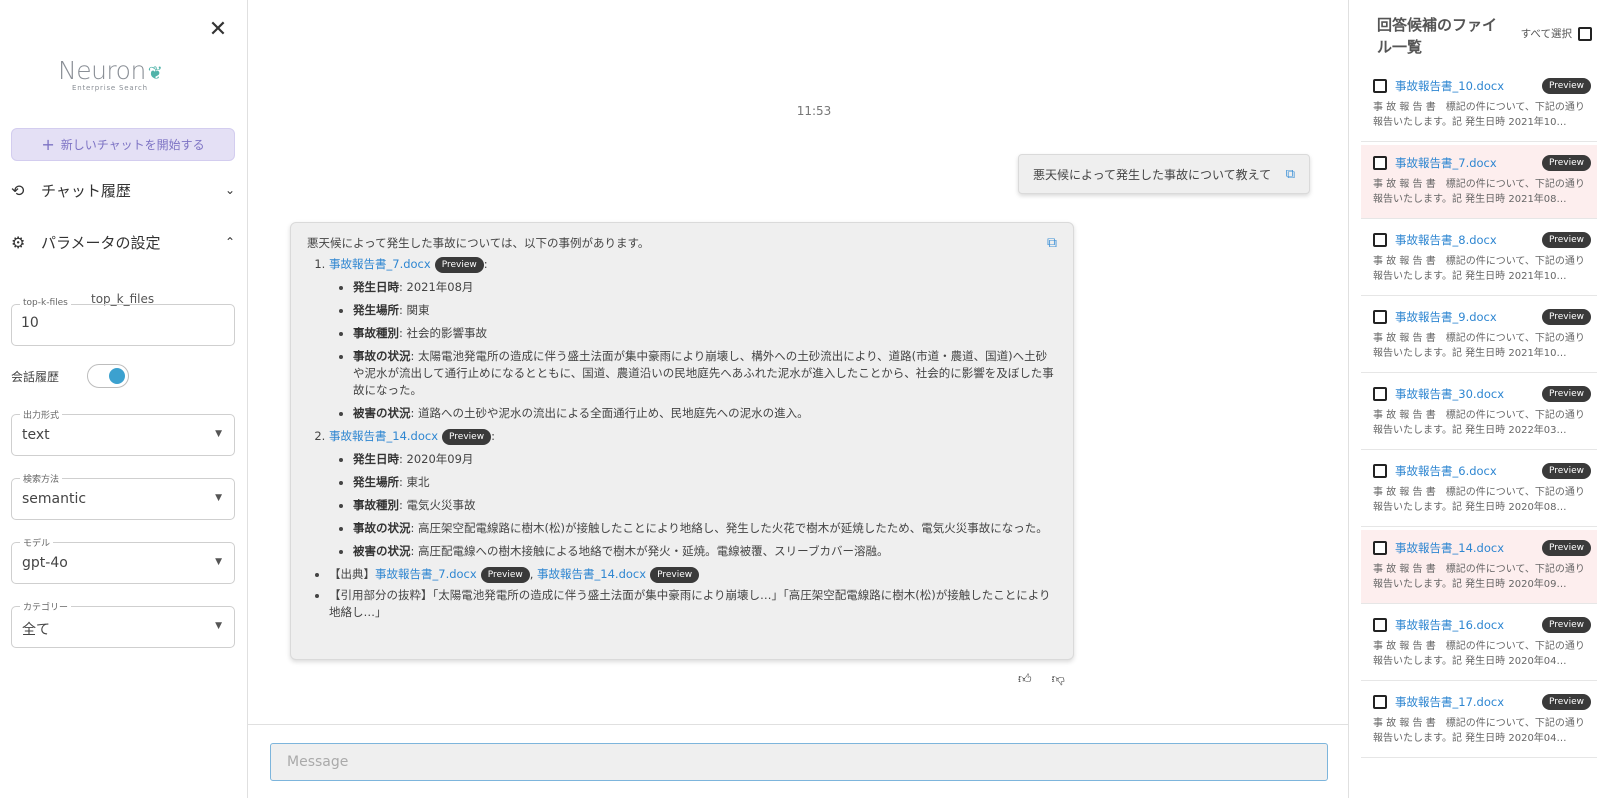 The height and width of the screenshot is (798, 1600). What do you see at coordinates (591, 574) in the screenshot?
I see `source-file-link: 事故報告書_14.docx` at bounding box center [591, 574].